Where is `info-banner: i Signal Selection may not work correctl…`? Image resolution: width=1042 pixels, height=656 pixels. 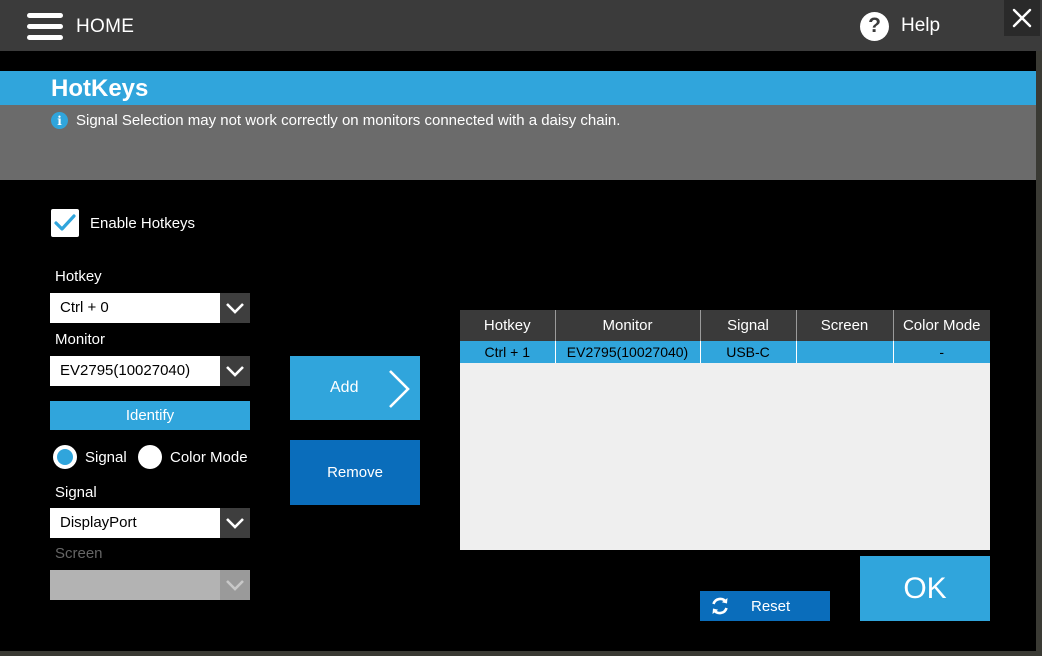 info-banner: i Signal Selection may not work correctl… is located at coordinates (518, 142).